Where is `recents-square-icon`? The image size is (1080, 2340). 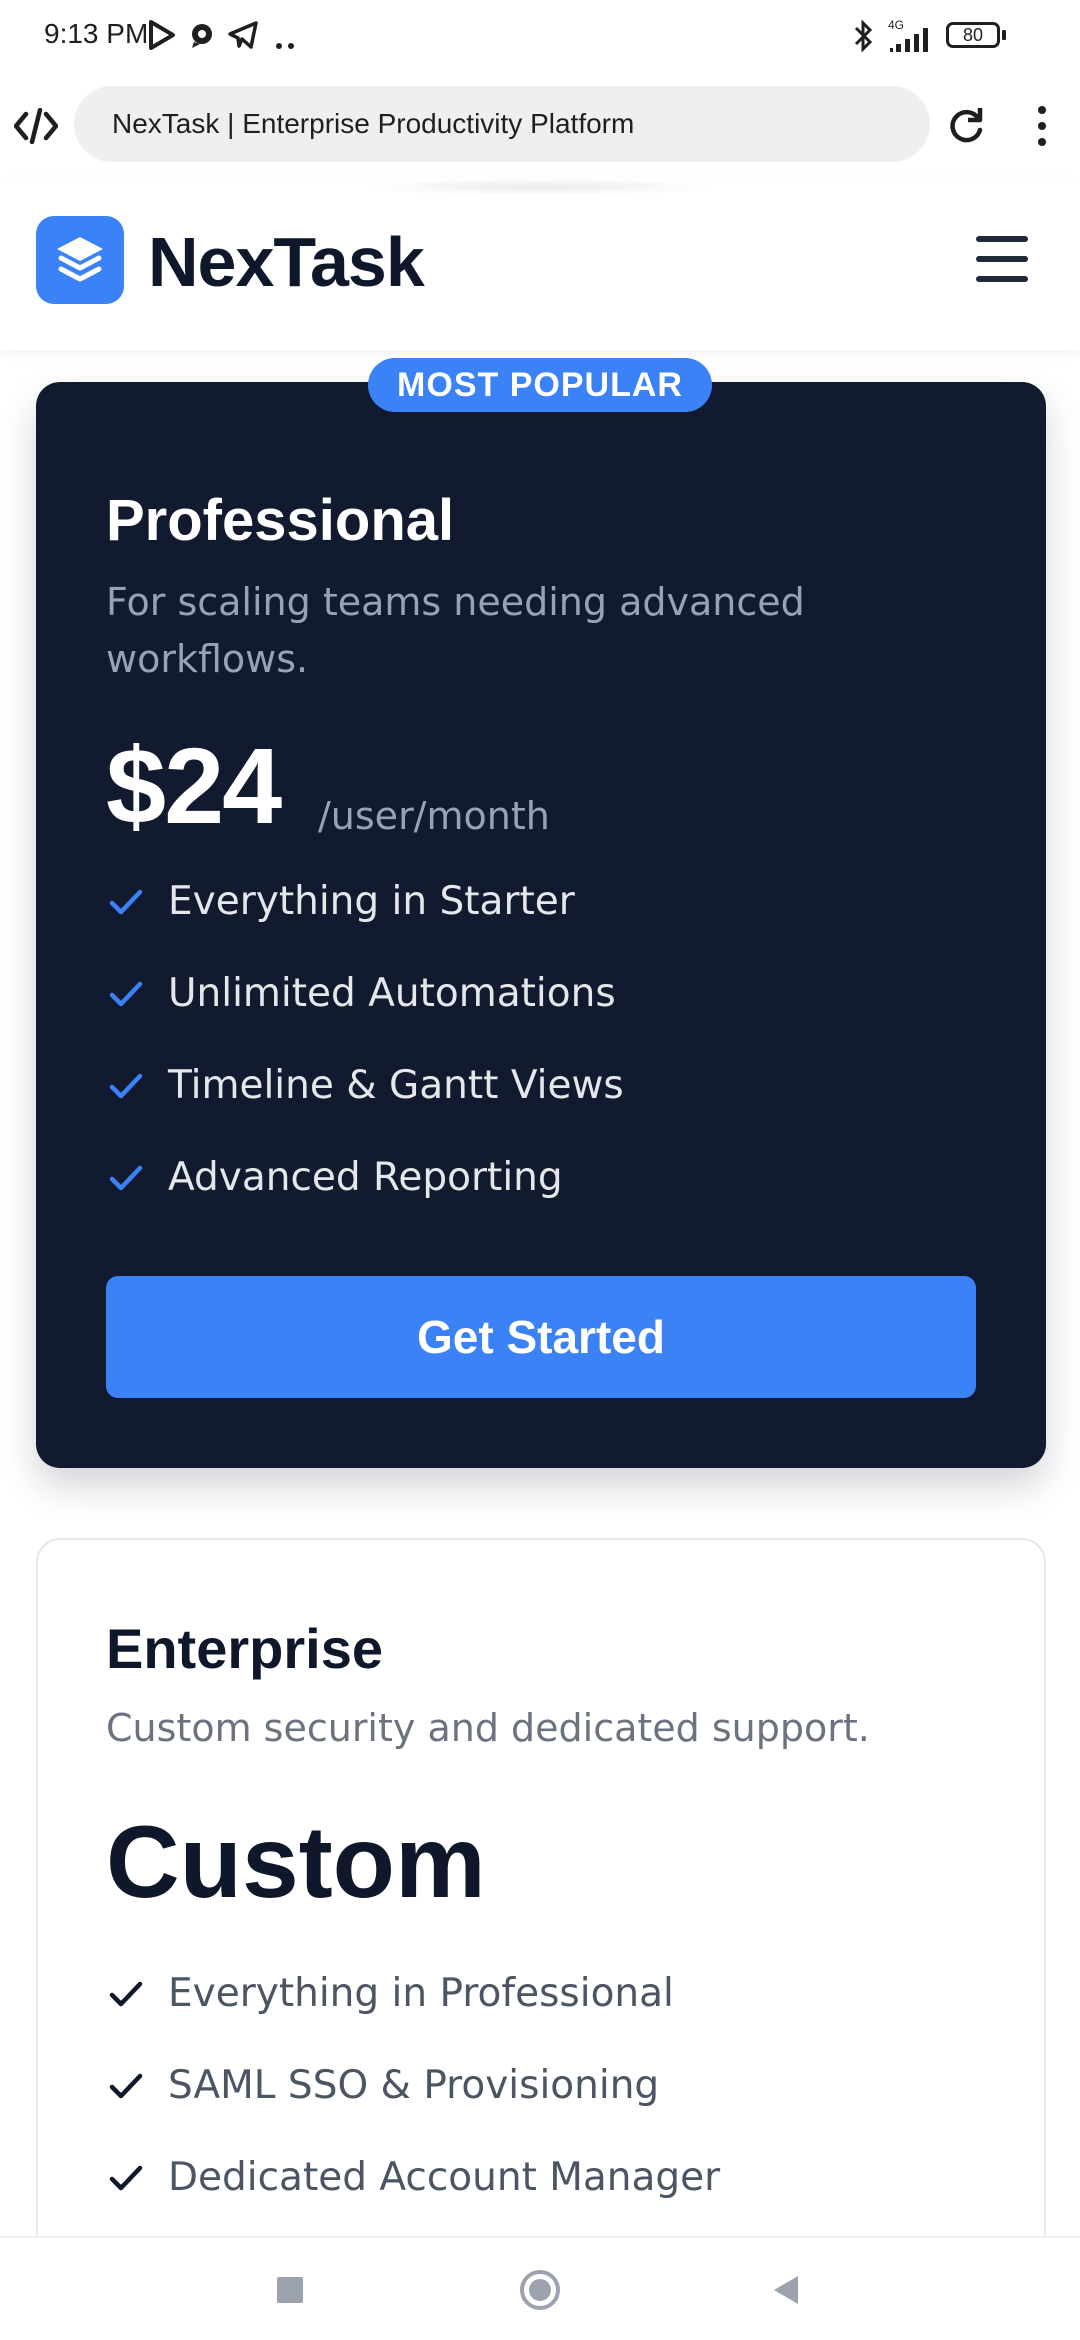 recents-square-icon is located at coordinates (290, 2290).